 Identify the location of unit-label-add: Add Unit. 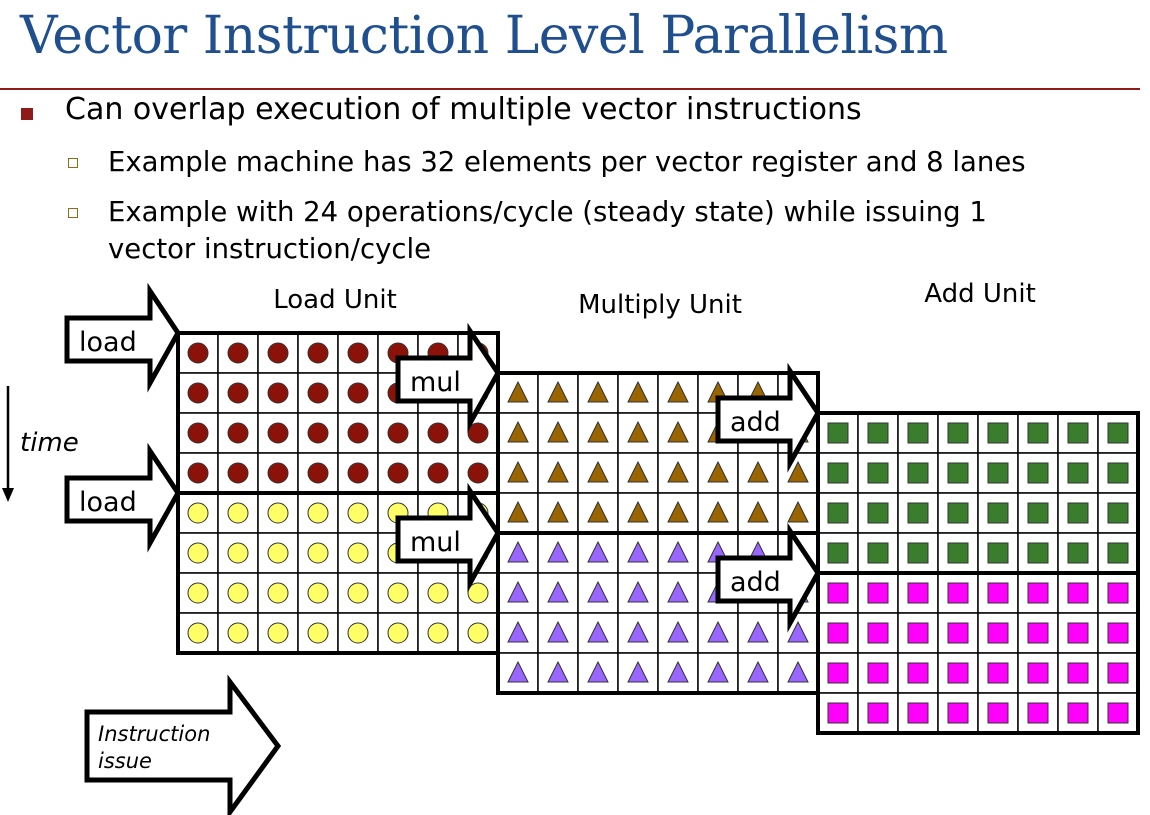
(980, 294).